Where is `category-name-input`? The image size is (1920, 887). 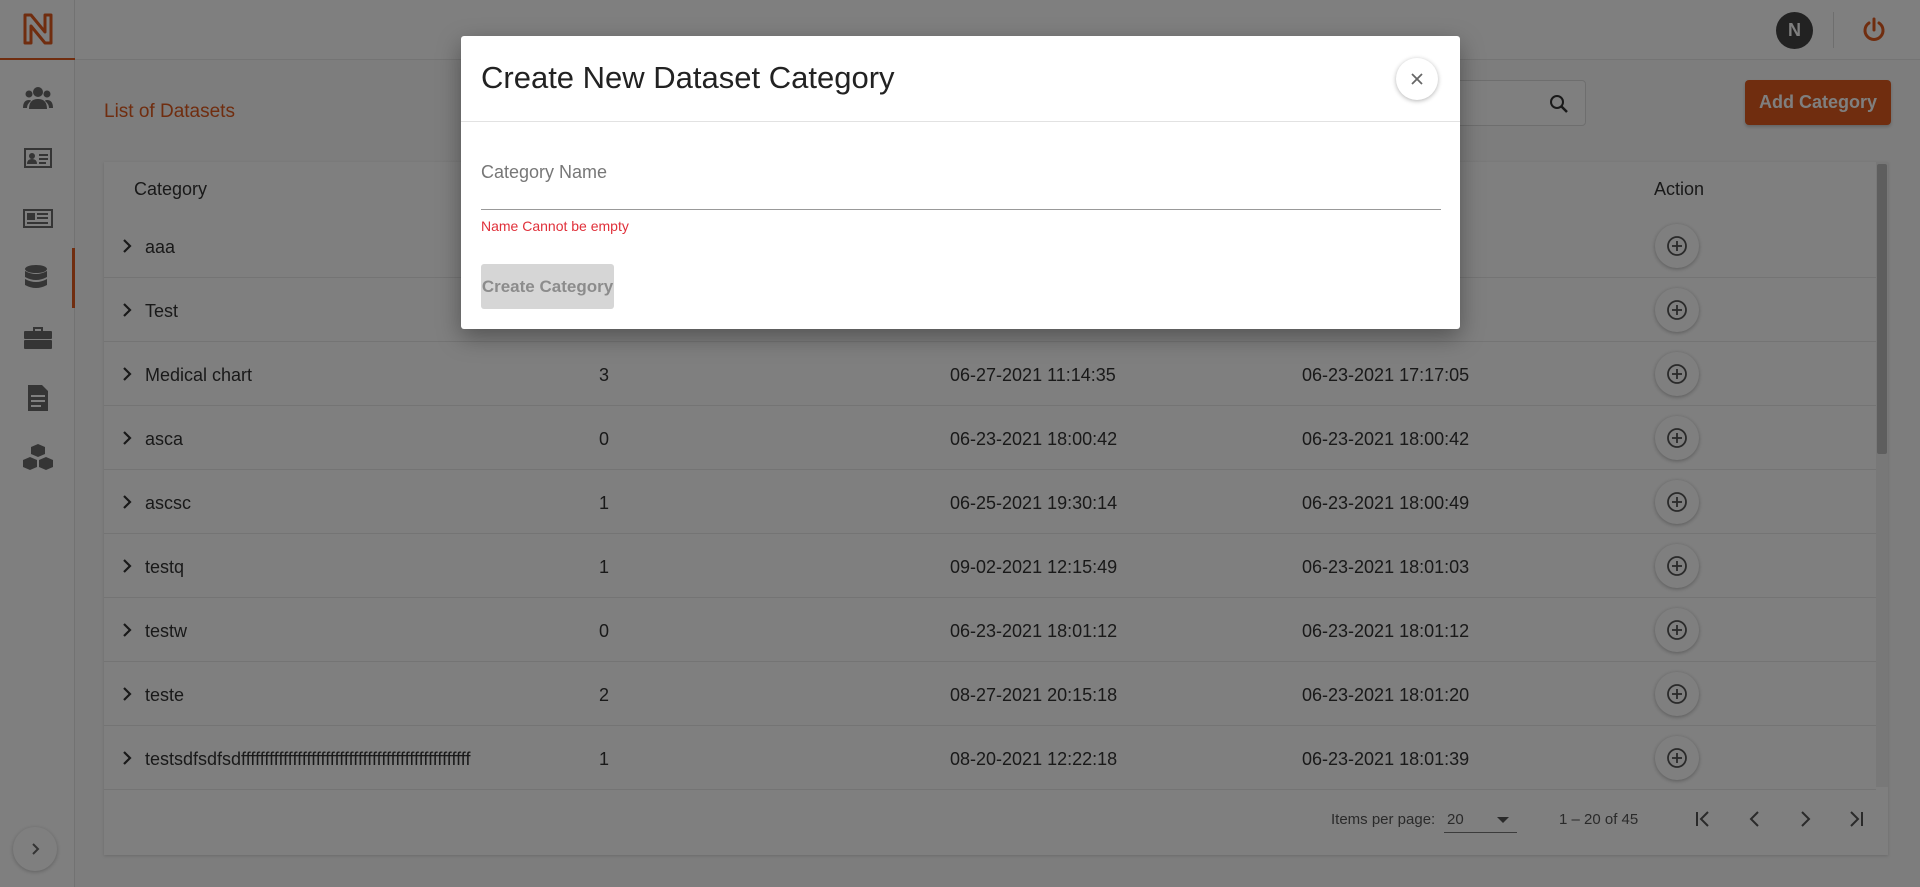 category-name-input is located at coordinates (961, 181).